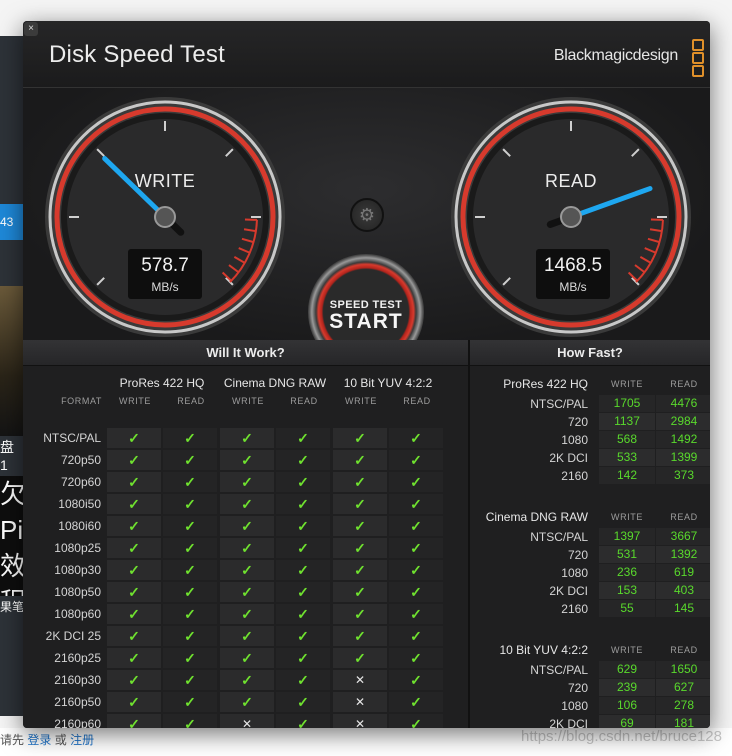  Describe the element at coordinates (683, 705) in the screenshot. I see `how-fast-read-value: 278` at that location.